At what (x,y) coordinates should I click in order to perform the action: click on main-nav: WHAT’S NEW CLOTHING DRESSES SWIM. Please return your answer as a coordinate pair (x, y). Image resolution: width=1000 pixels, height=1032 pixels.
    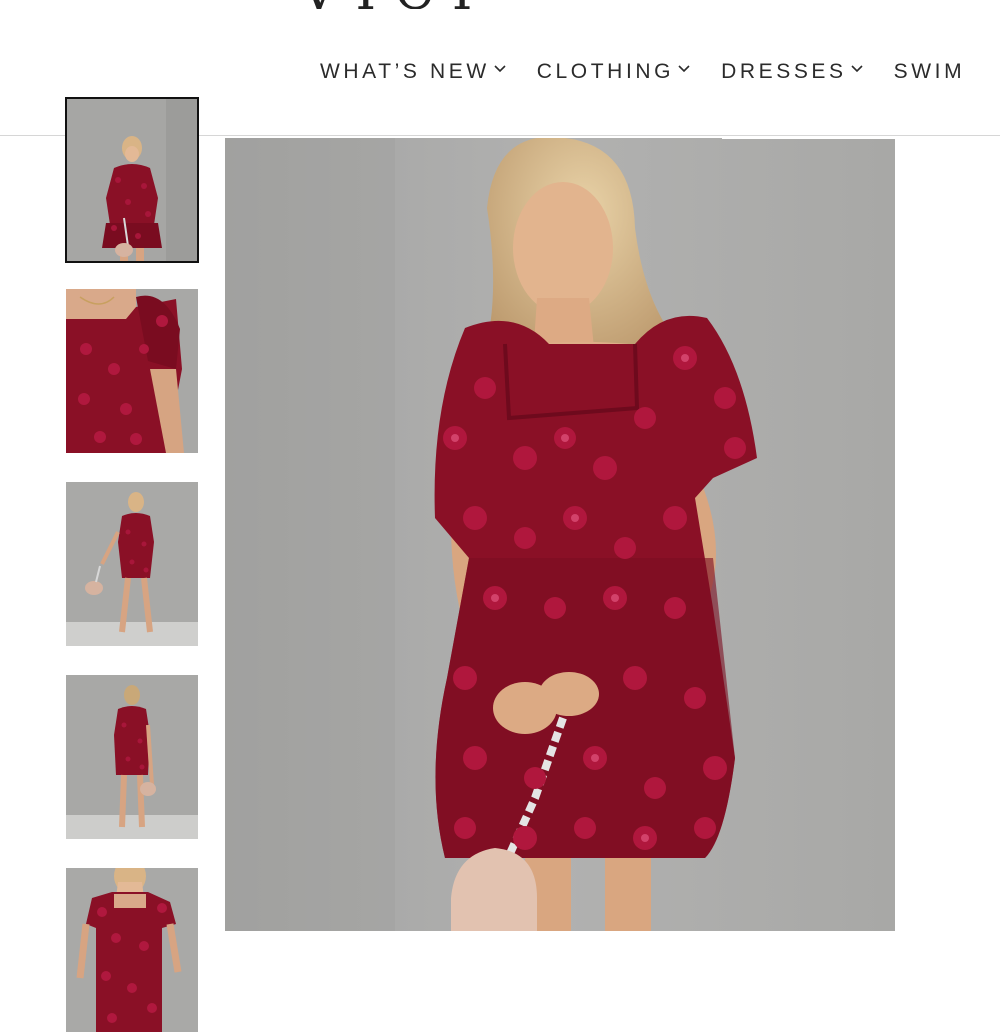
    Looking at the image, I should click on (657, 72).